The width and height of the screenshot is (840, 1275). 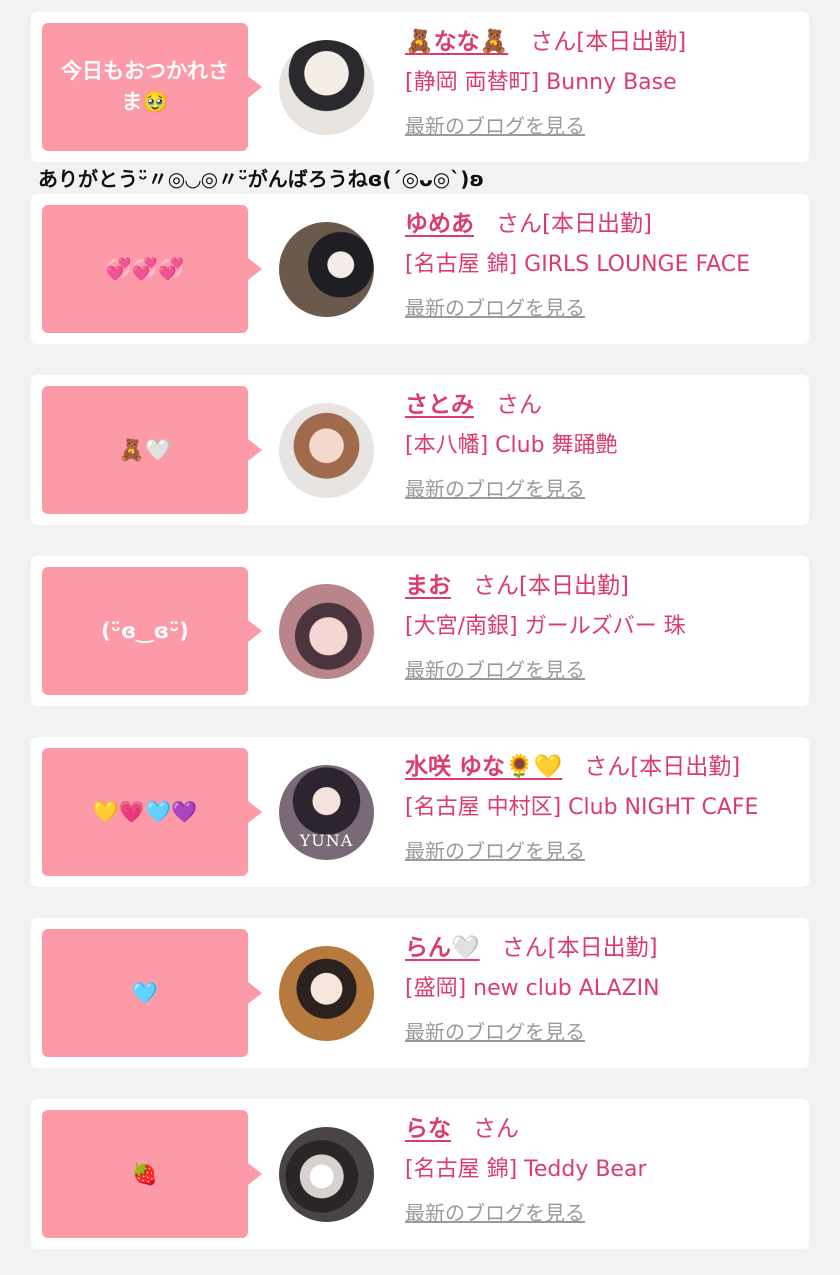 I want to click on cast-name-link: ゆめあ, so click(x=439, y=224).